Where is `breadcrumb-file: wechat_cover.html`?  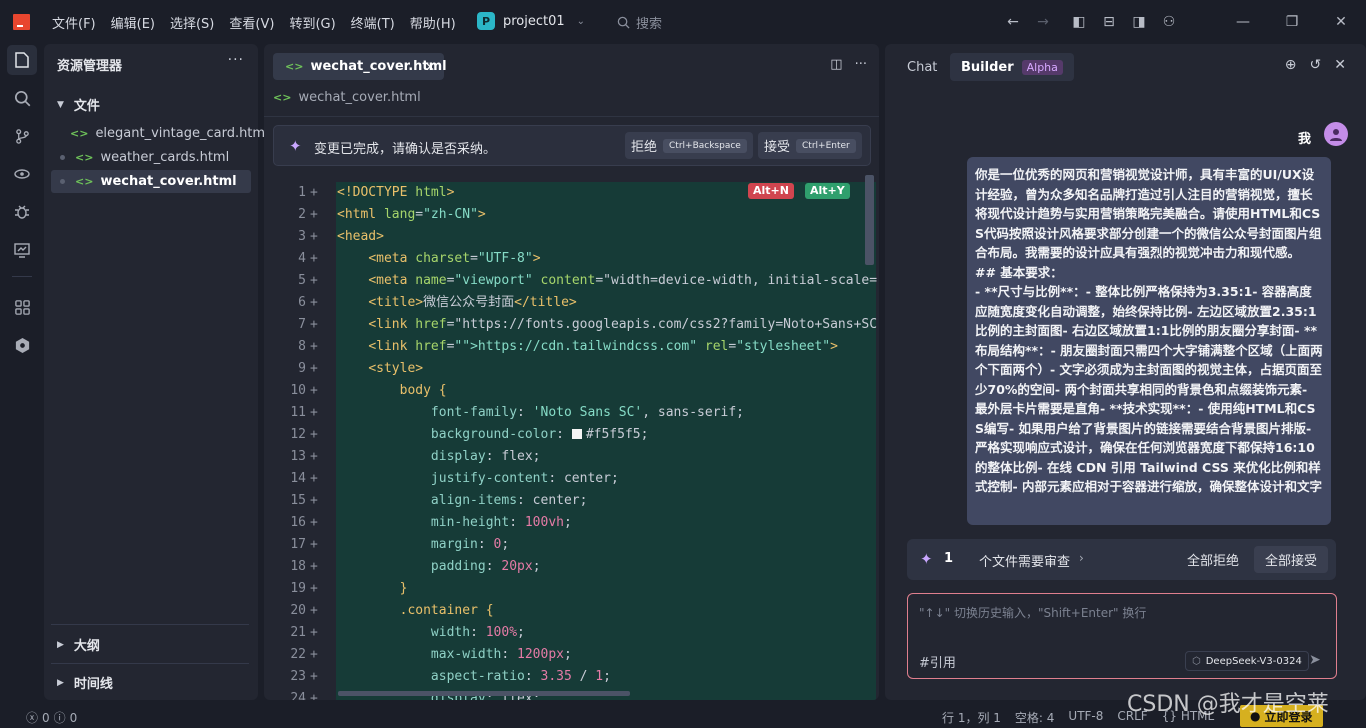
breadcrumb-file: wechat_cover.html is located at coordinates (359, 97).